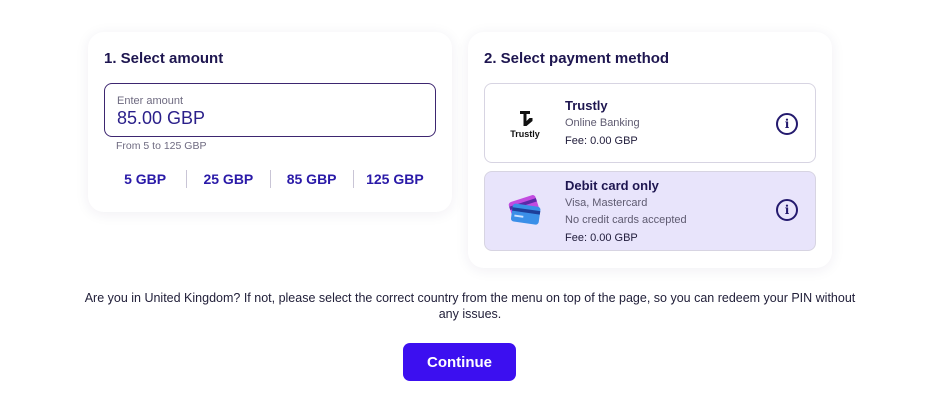 This screenshot has height=408, width=940. What do you see at coordinates (312, 179) in the screenshot?
I see `preset-85-gbp: 85 GBP` at bounding box center [312, 179].